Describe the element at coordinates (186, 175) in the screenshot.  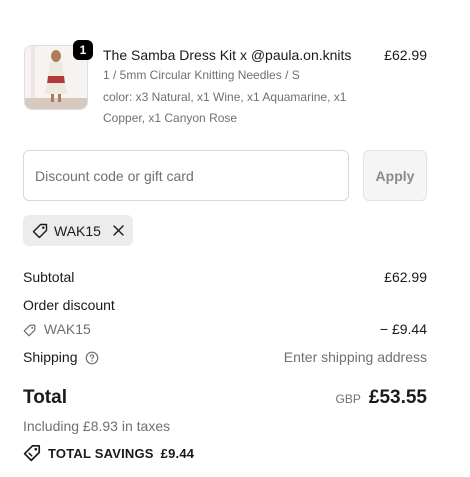
I see `discount-code-input` at that location.